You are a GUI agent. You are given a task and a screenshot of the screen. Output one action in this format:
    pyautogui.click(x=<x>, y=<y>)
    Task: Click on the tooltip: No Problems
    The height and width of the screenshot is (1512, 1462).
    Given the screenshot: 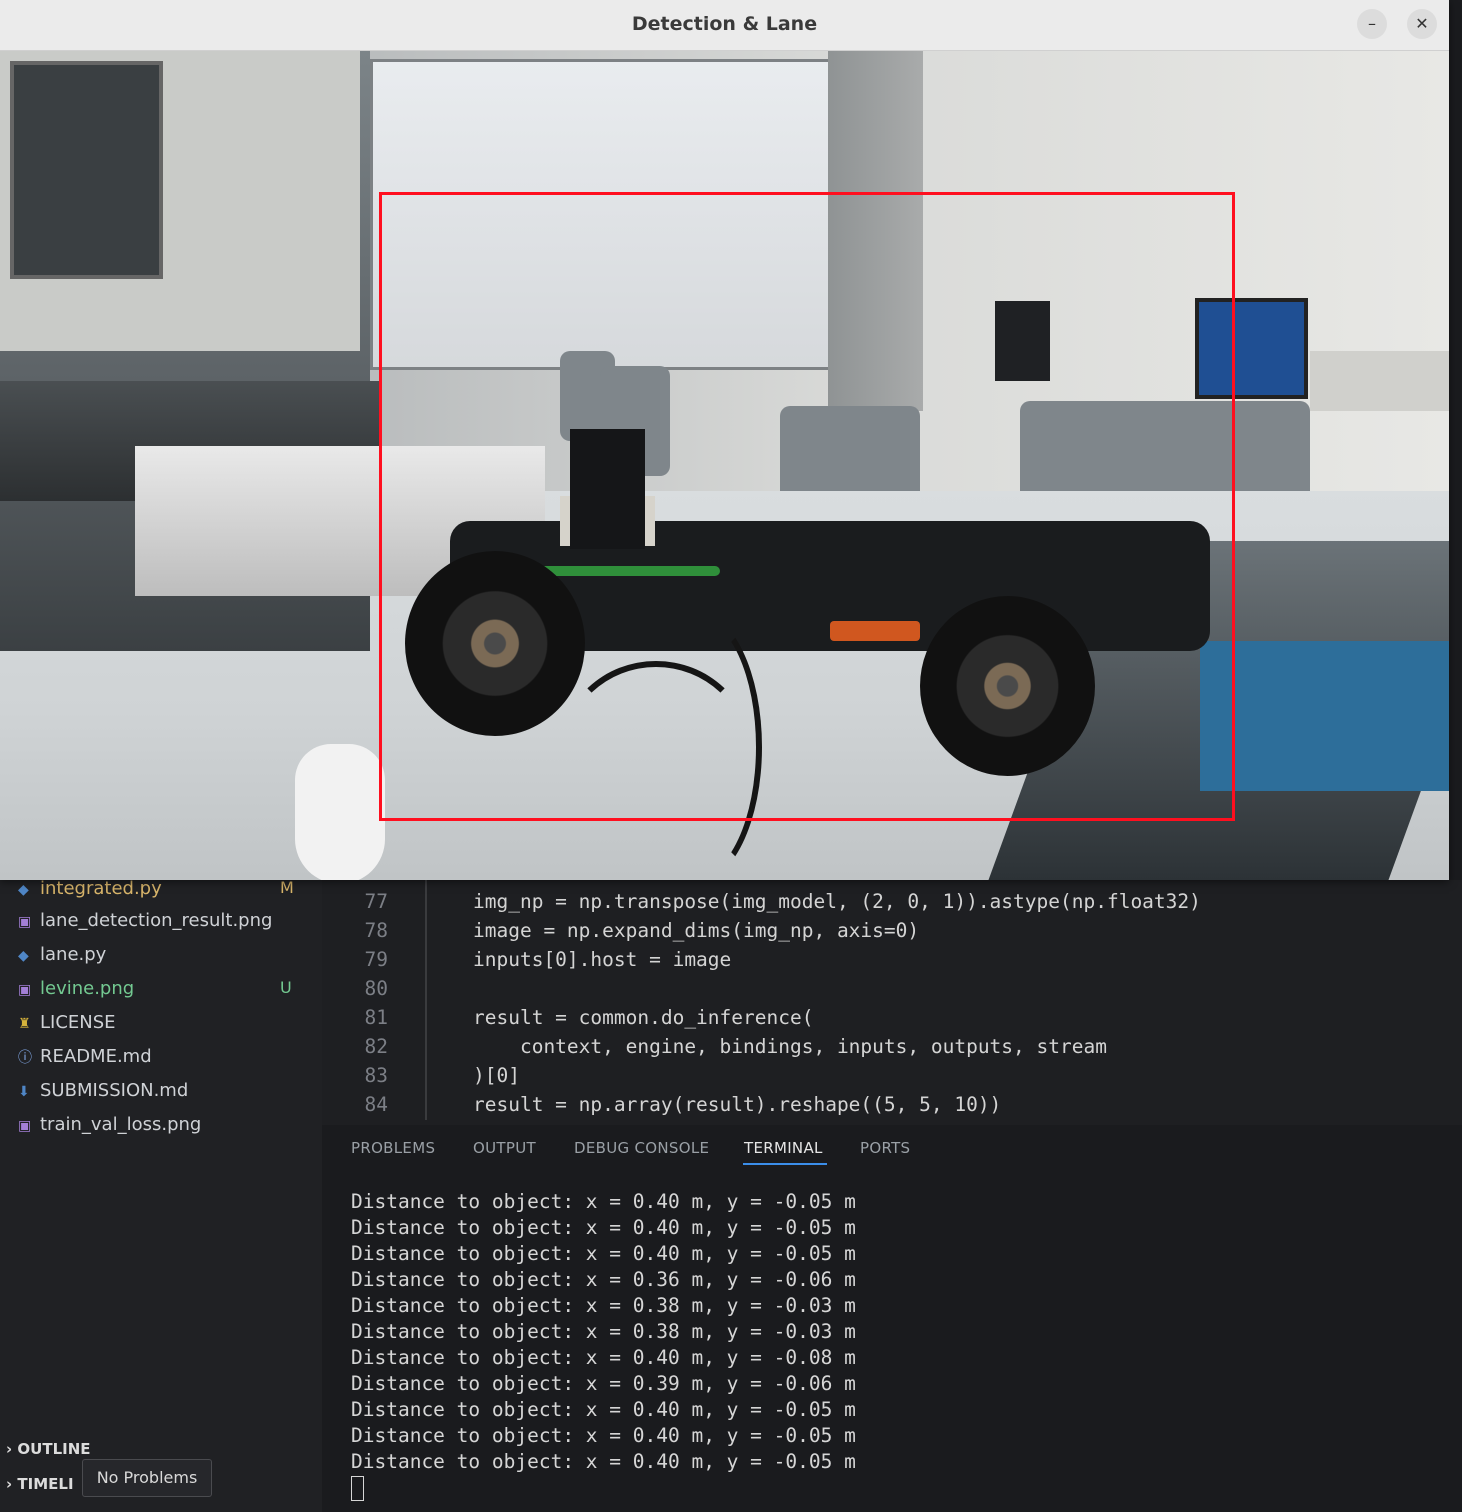 What is the action you would take?
    pyautogui.click(x=147, y=1478)
    